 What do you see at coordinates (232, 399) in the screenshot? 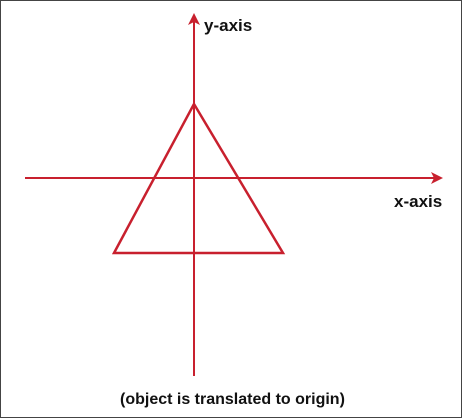
I see `caption: (object is translated to origin)` at bounding box center [232, 399].